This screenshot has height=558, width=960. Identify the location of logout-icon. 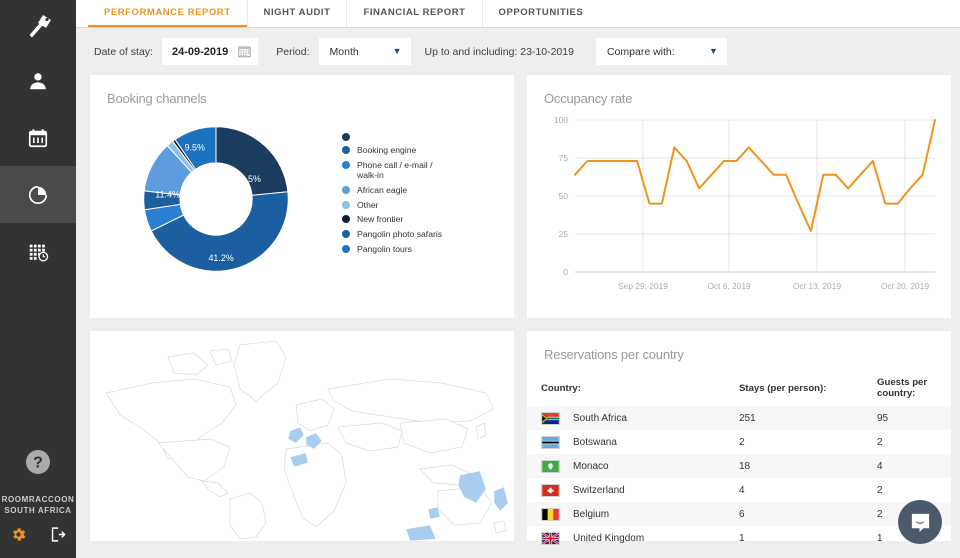
(58, 534).